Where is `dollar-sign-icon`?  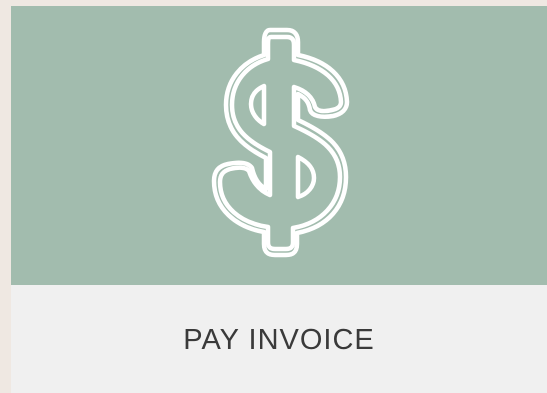 dollar-sign-icon is located at coordinates (280, 142).